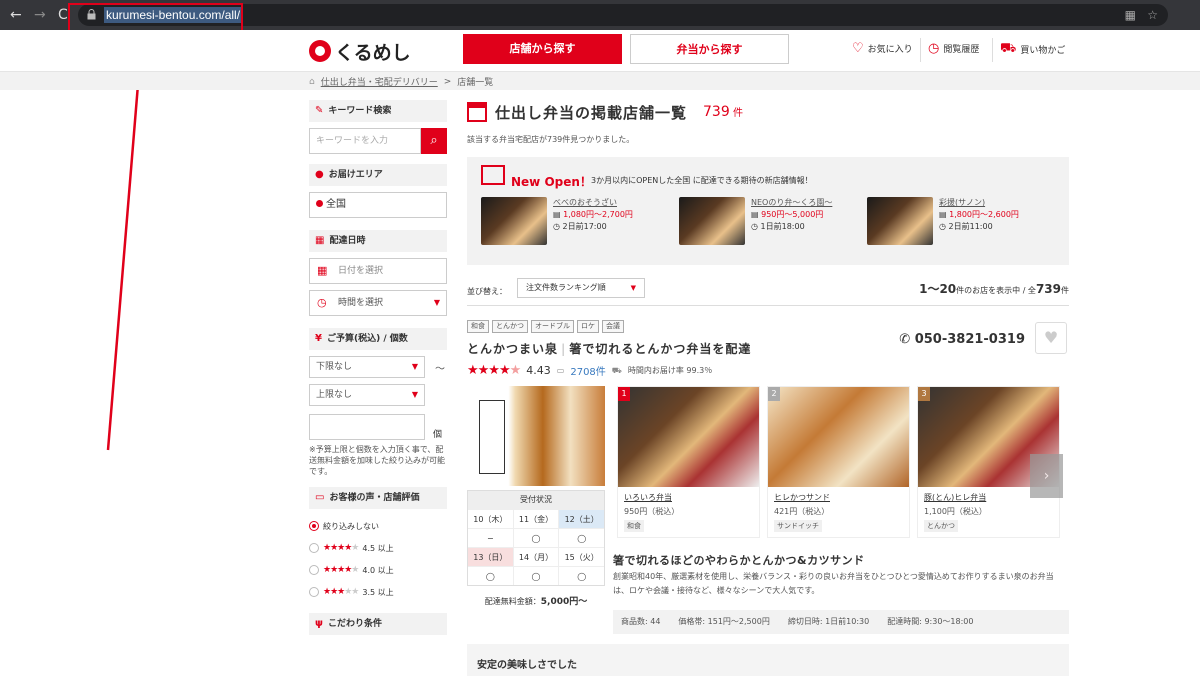  What do you see at coordinates (737, 113) in the screenshot?
I see `shop-count-unit: 件` at bounding box center [737, 113].